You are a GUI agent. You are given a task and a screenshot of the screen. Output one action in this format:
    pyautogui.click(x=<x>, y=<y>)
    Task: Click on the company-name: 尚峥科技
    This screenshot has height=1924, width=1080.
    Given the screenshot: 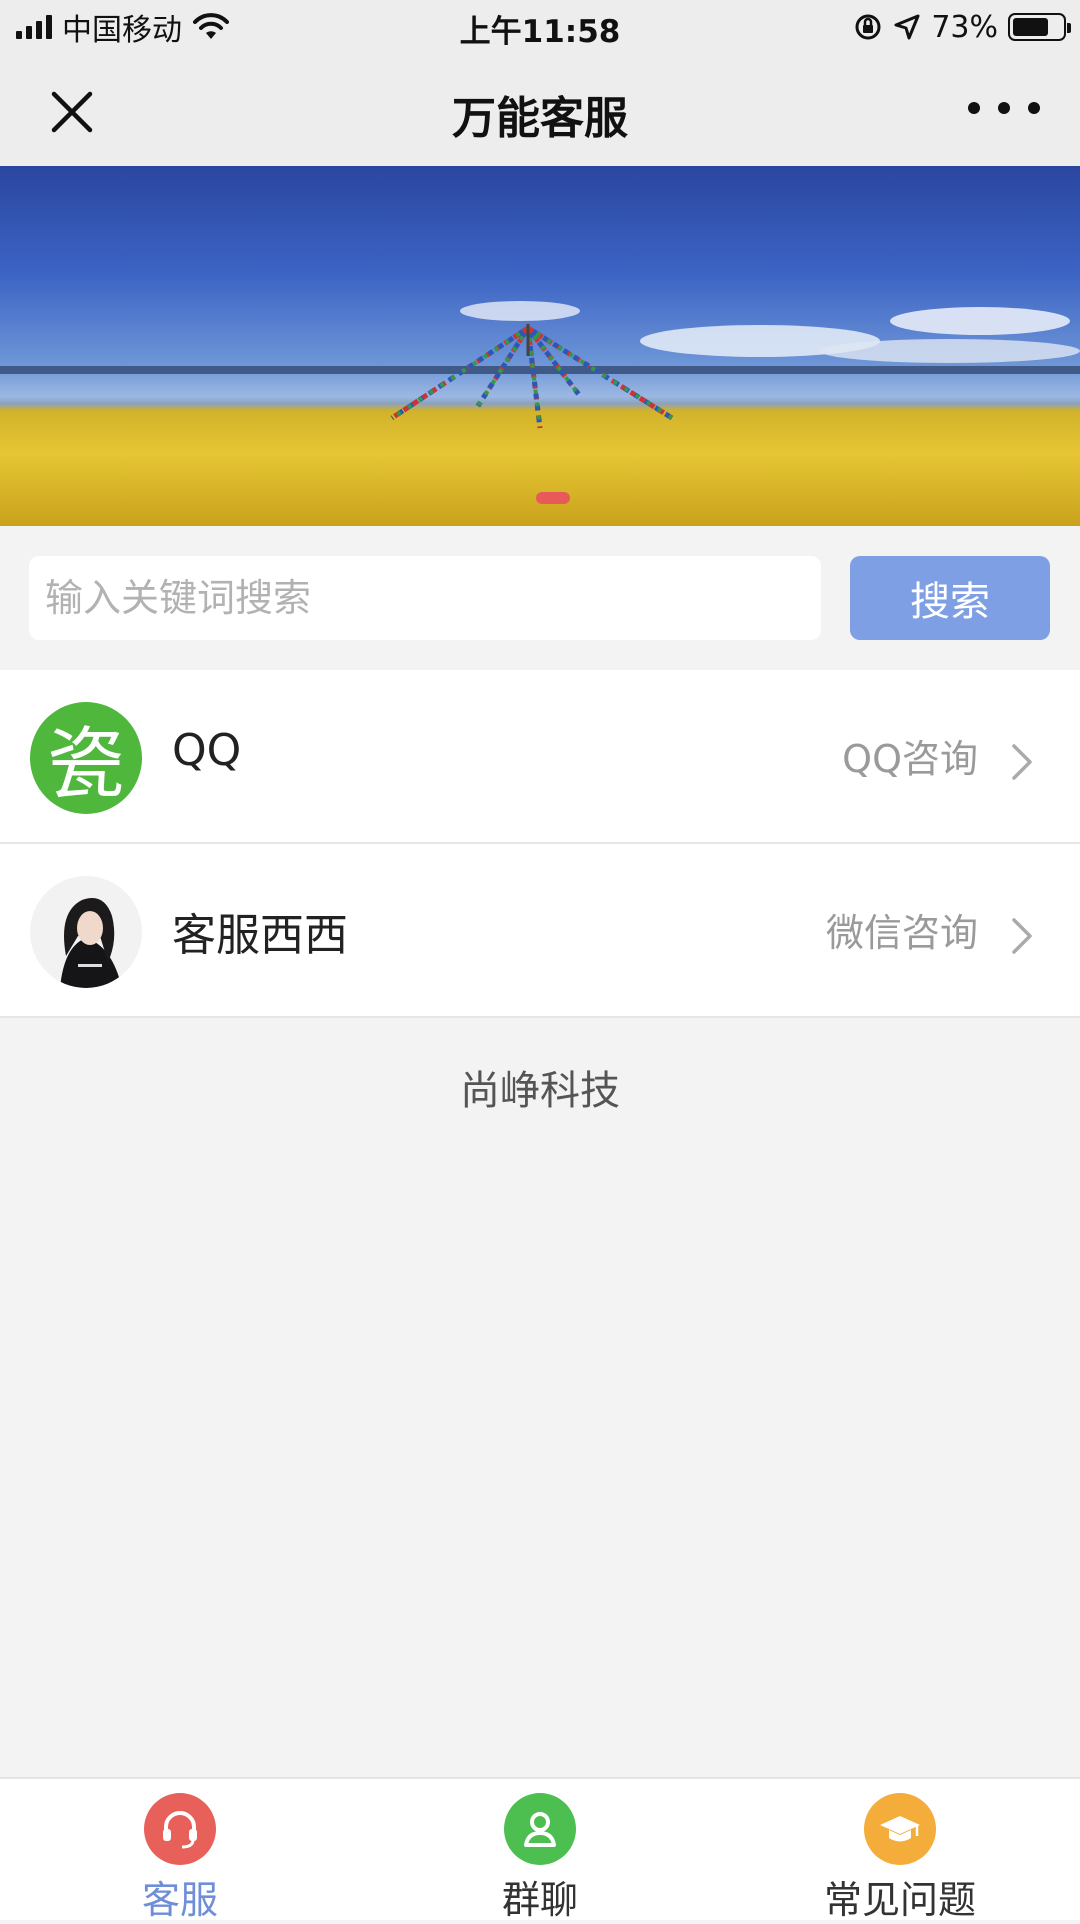 What is the action you would take?
    pyautogui.click(x=540, y=1091)
    